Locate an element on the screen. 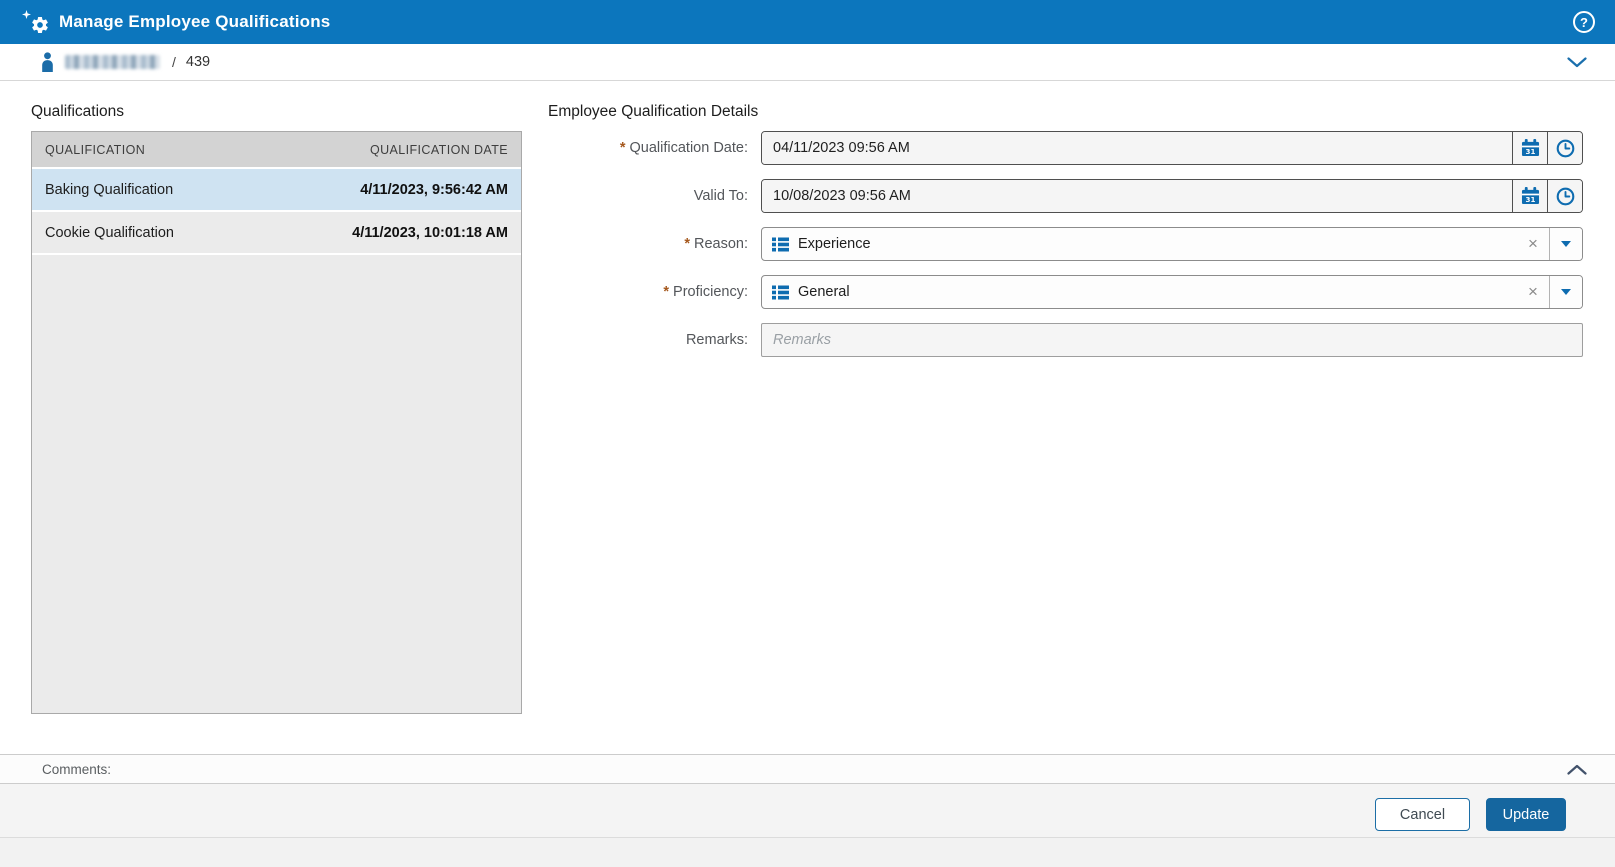 Image resolution: width=1615 pixels, height=867 pixels. chevron-down-icon is located at coordinates (1577, 61).